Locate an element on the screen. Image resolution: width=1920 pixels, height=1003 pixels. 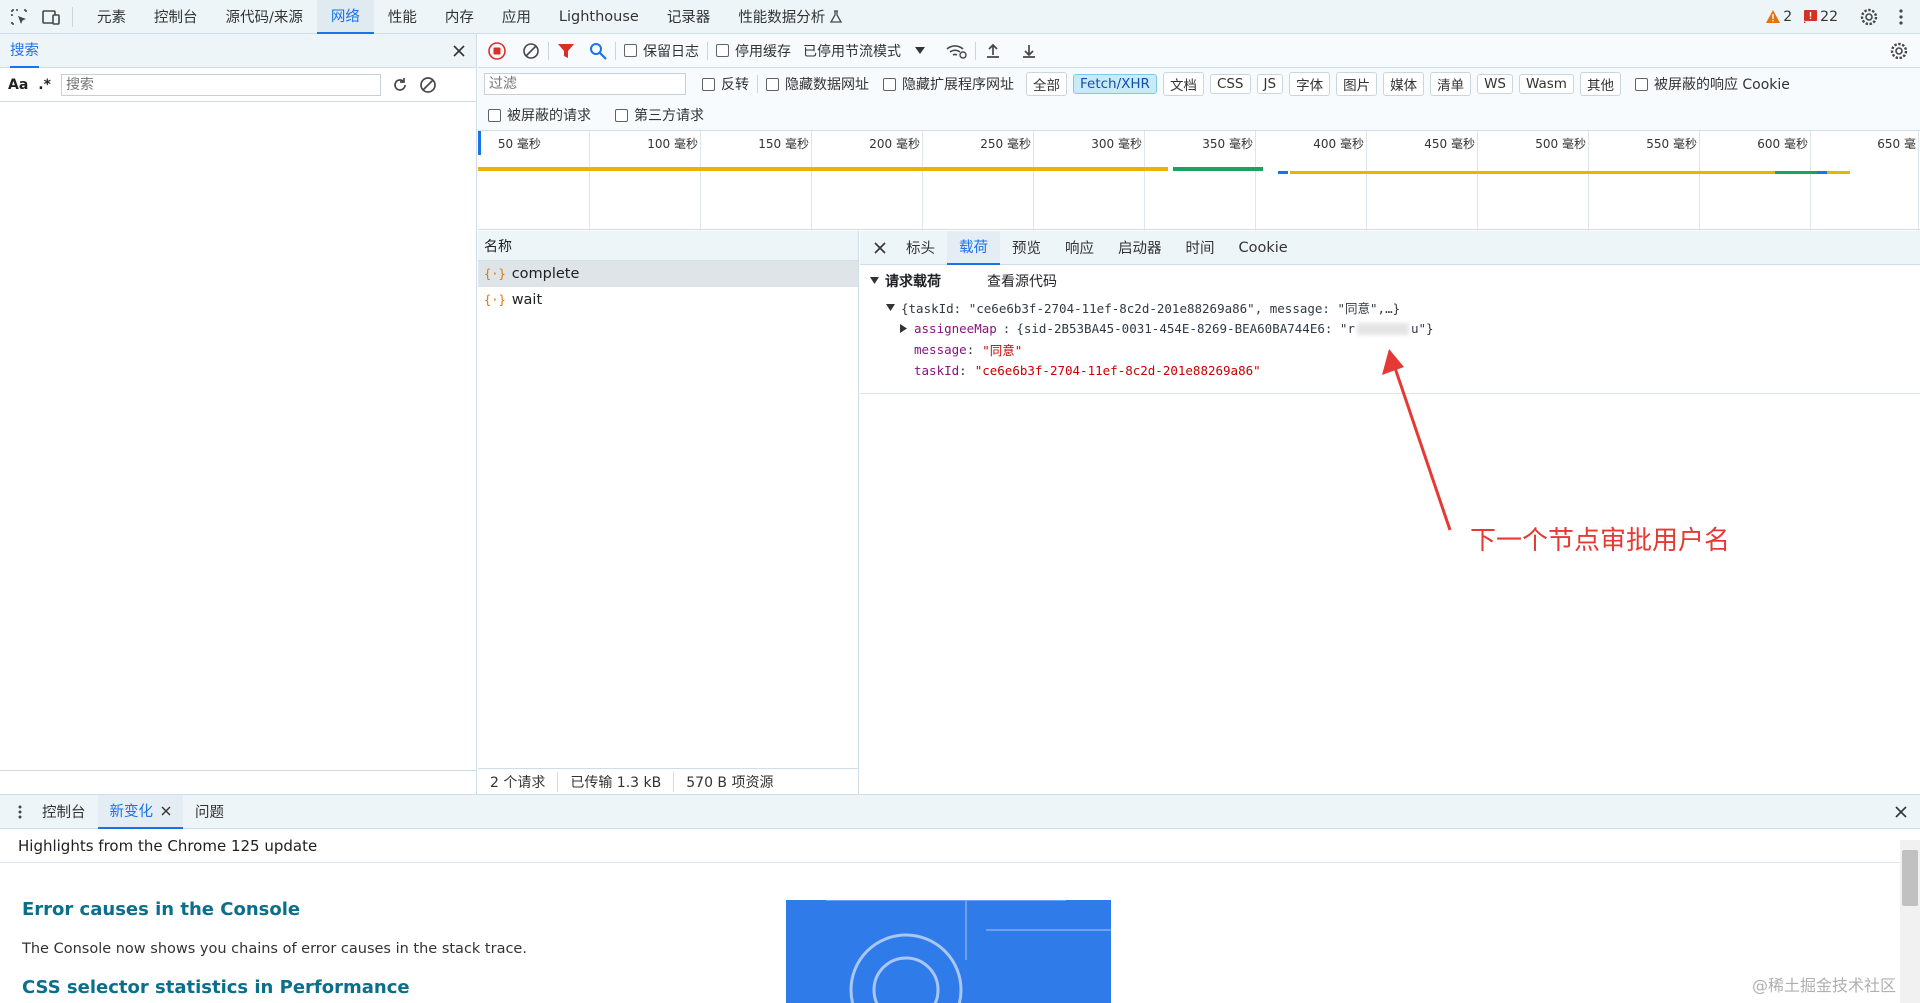
filter-manifest: 清单 is located at coordinates (1451, 84).